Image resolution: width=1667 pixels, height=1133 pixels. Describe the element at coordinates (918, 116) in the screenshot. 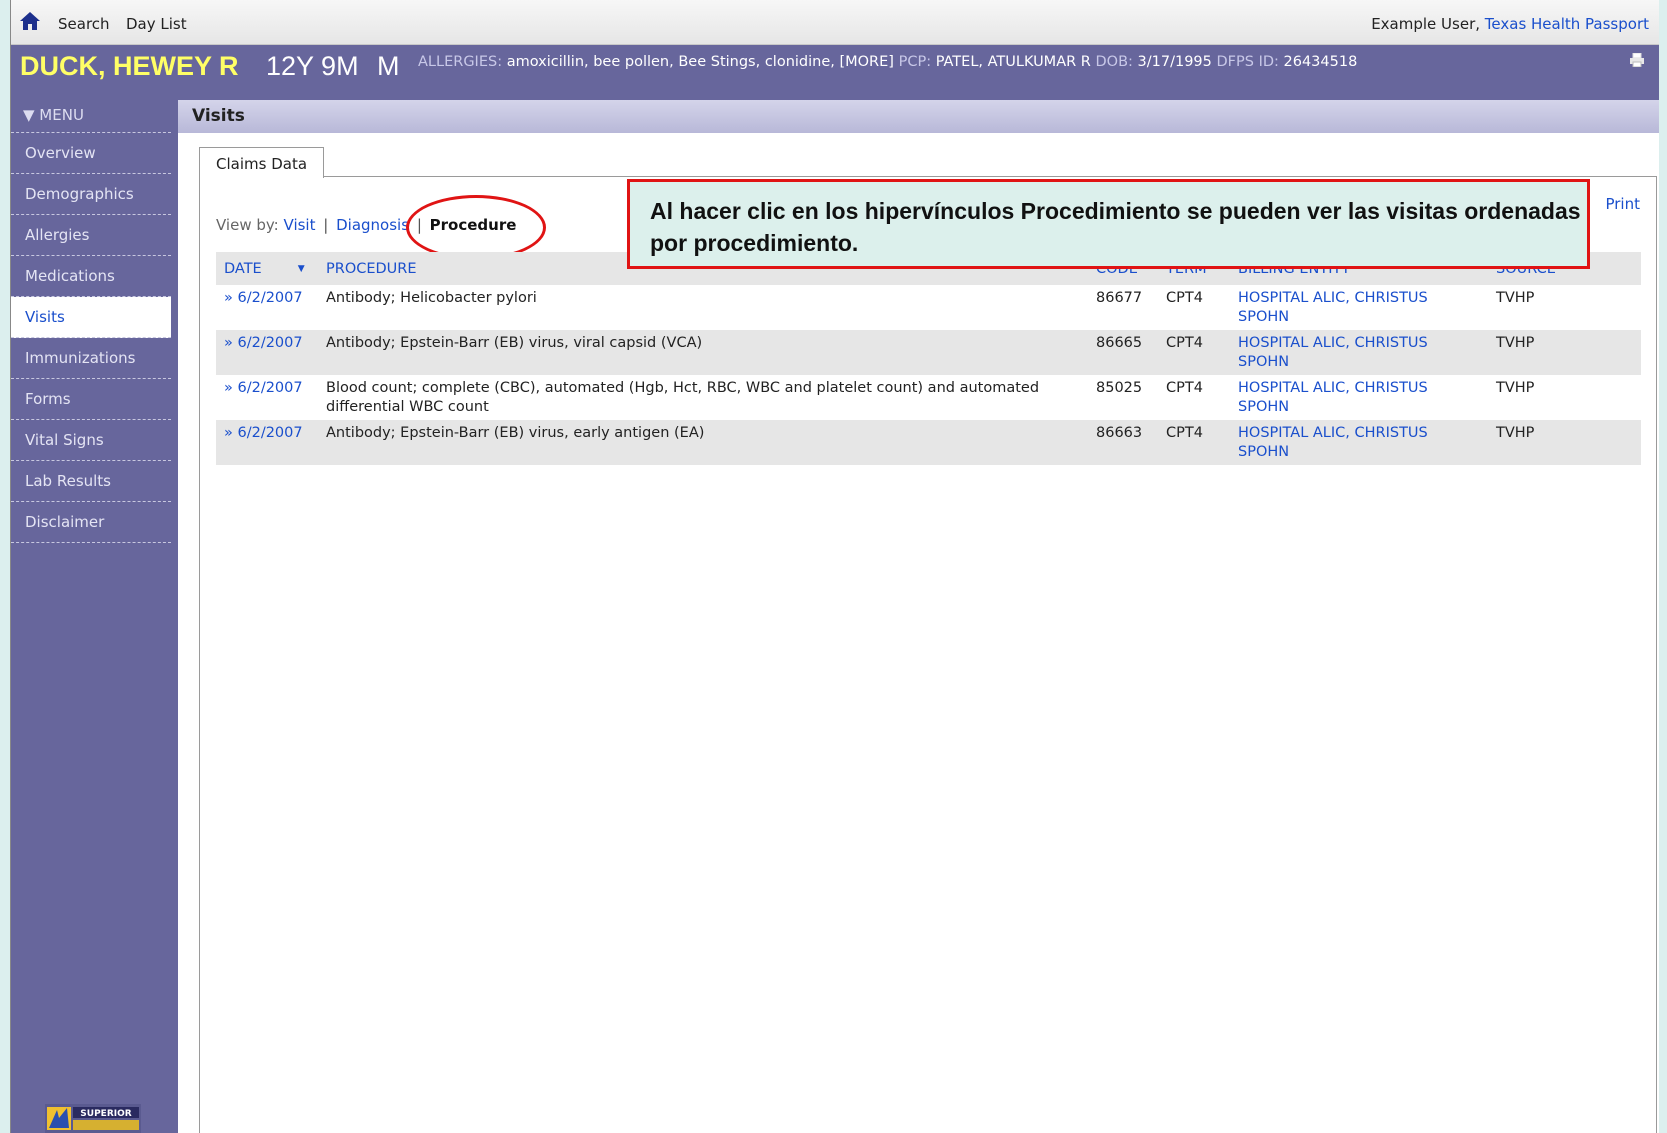

I see `page-title: Visits` at that location.